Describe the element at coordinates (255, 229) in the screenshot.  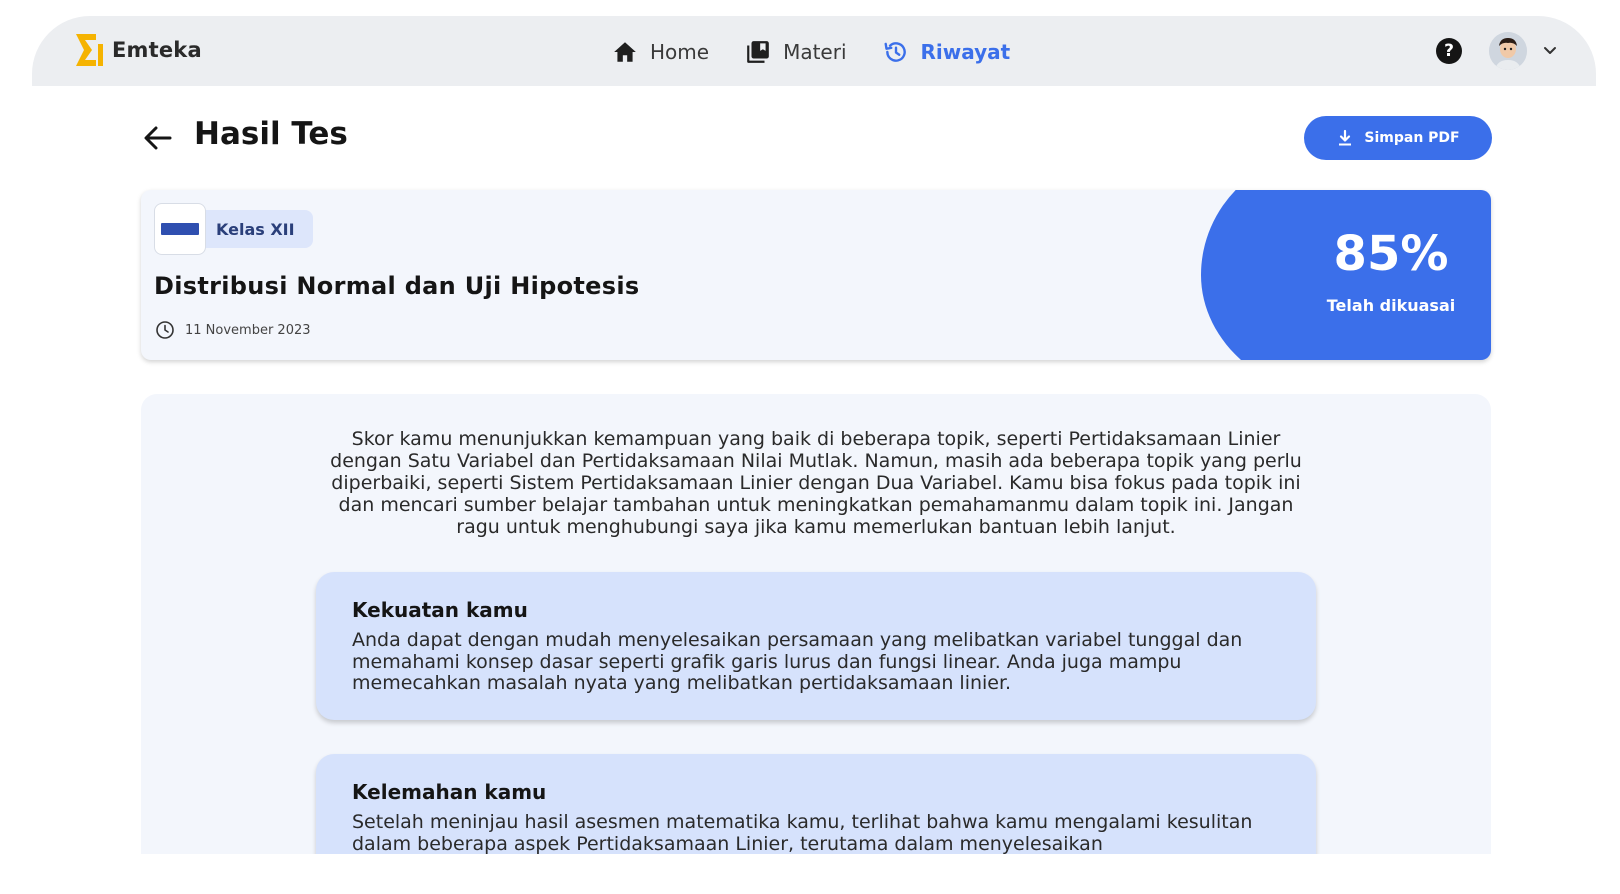
I see `class-label: Kelas XII` at that location.